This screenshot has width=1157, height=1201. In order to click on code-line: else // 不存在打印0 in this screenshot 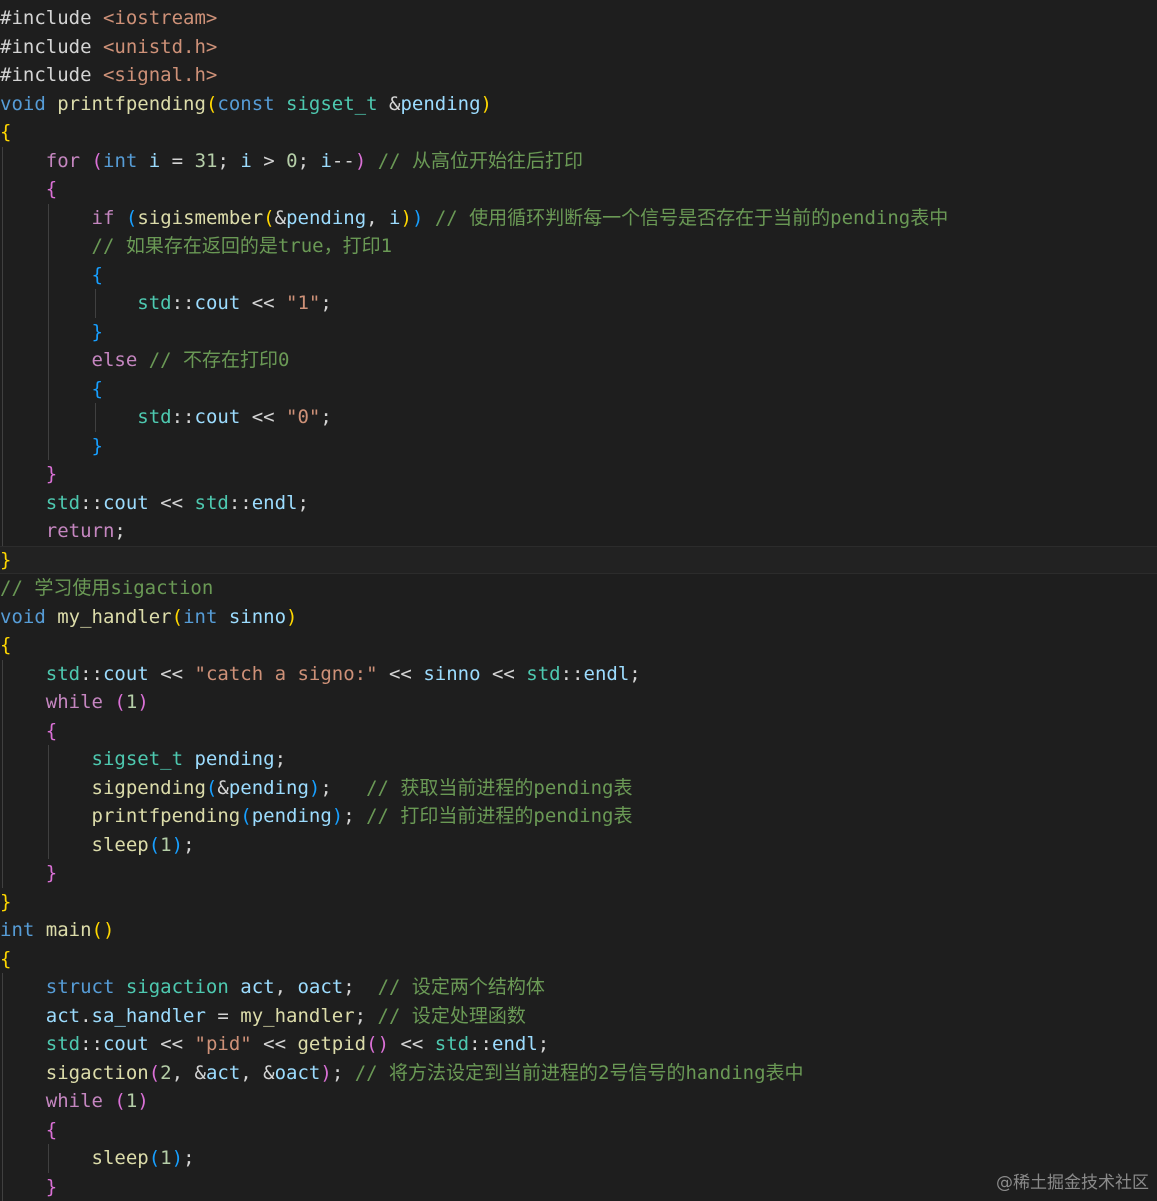, I will do `click(578, 360)`.